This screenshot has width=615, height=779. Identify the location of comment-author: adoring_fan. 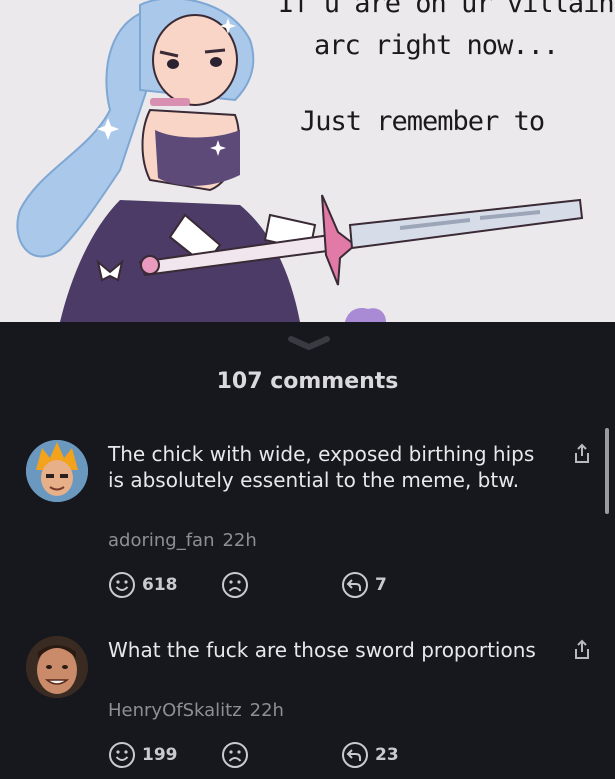
(161, 540).